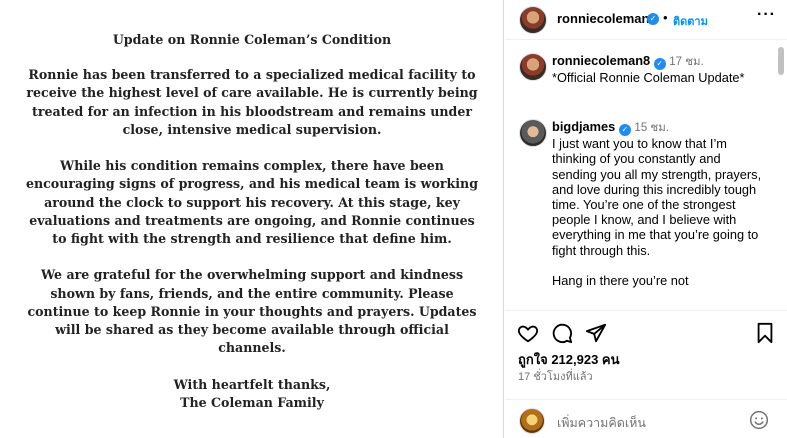 This screenshot has height=438, width=787. Describe the element at coordinates (528, 333) in the screenshot. I see `heart-icon` at that location.